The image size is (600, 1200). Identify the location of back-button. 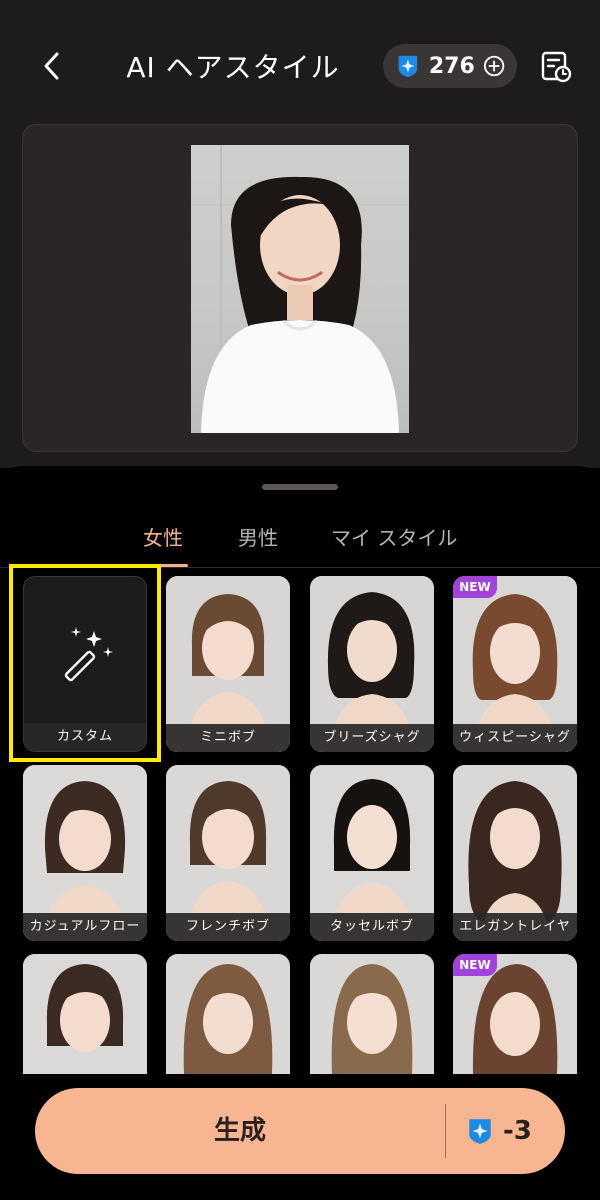
(51, 66).